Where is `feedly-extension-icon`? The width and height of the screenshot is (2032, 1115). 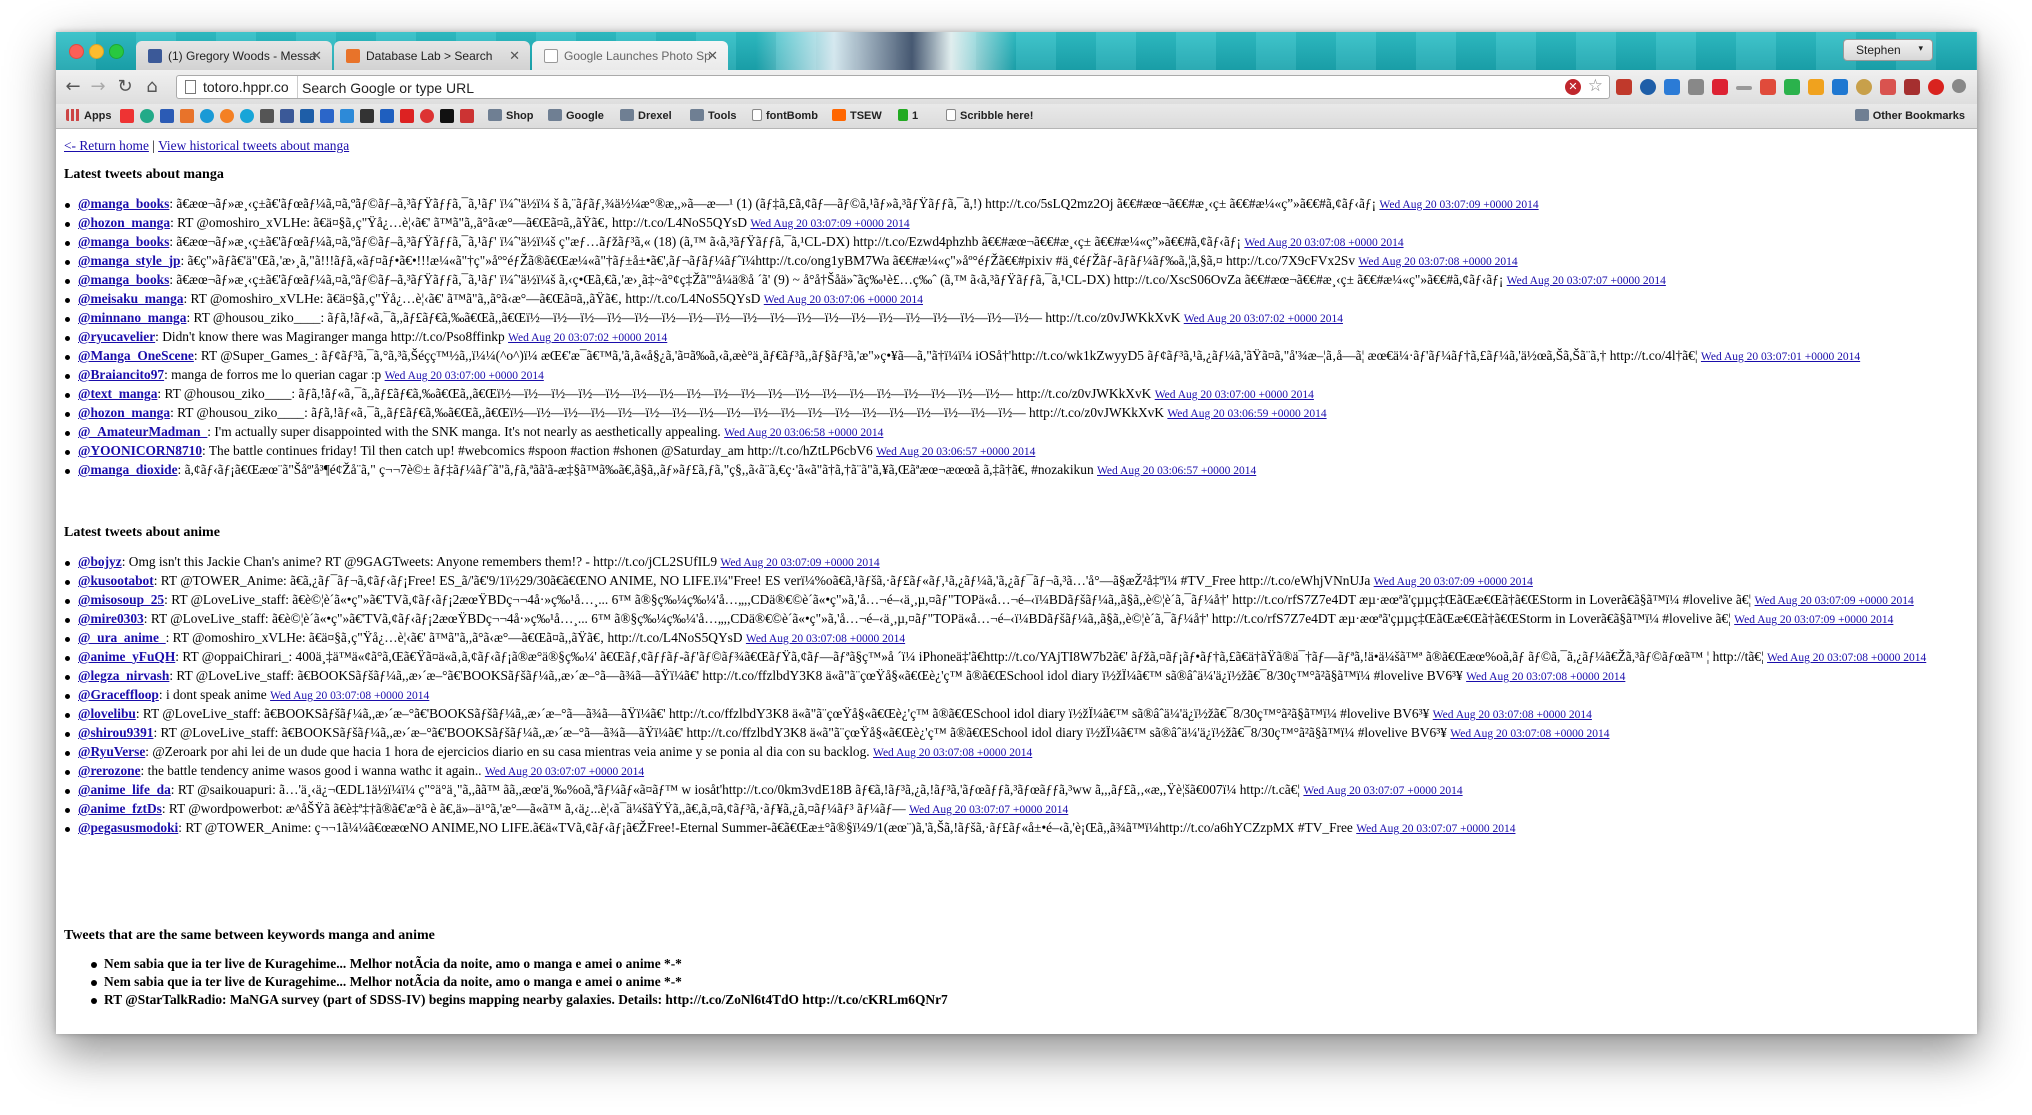 feedly-extension-icon is located at coordinates (1792, 87).